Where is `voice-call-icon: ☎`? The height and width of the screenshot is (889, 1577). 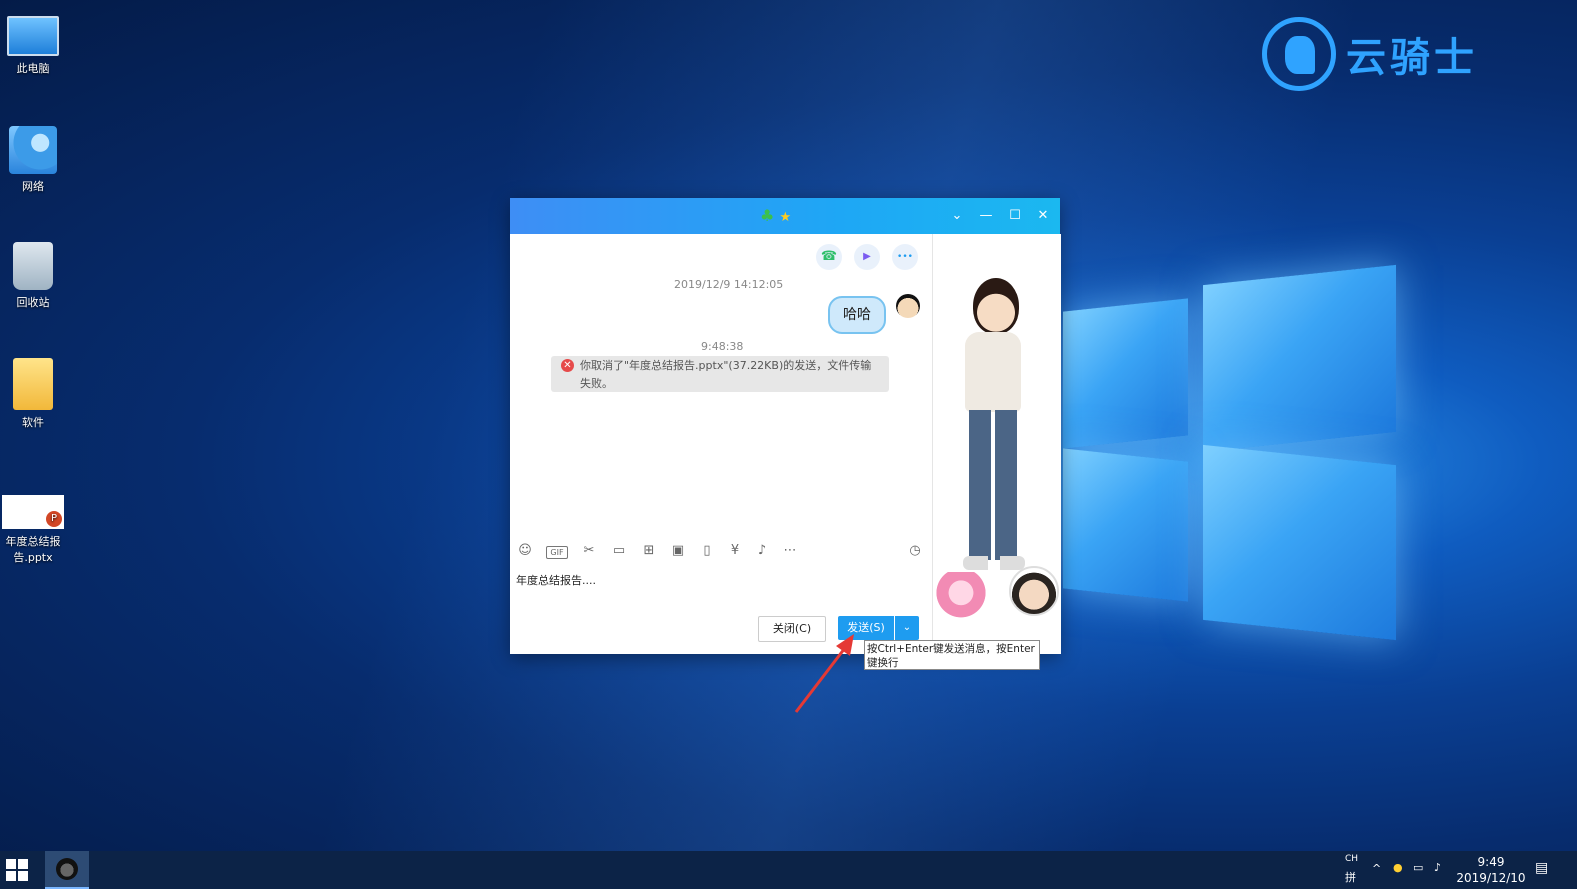 voice-call-icon: ☎ is located at coordinates (829, 257).